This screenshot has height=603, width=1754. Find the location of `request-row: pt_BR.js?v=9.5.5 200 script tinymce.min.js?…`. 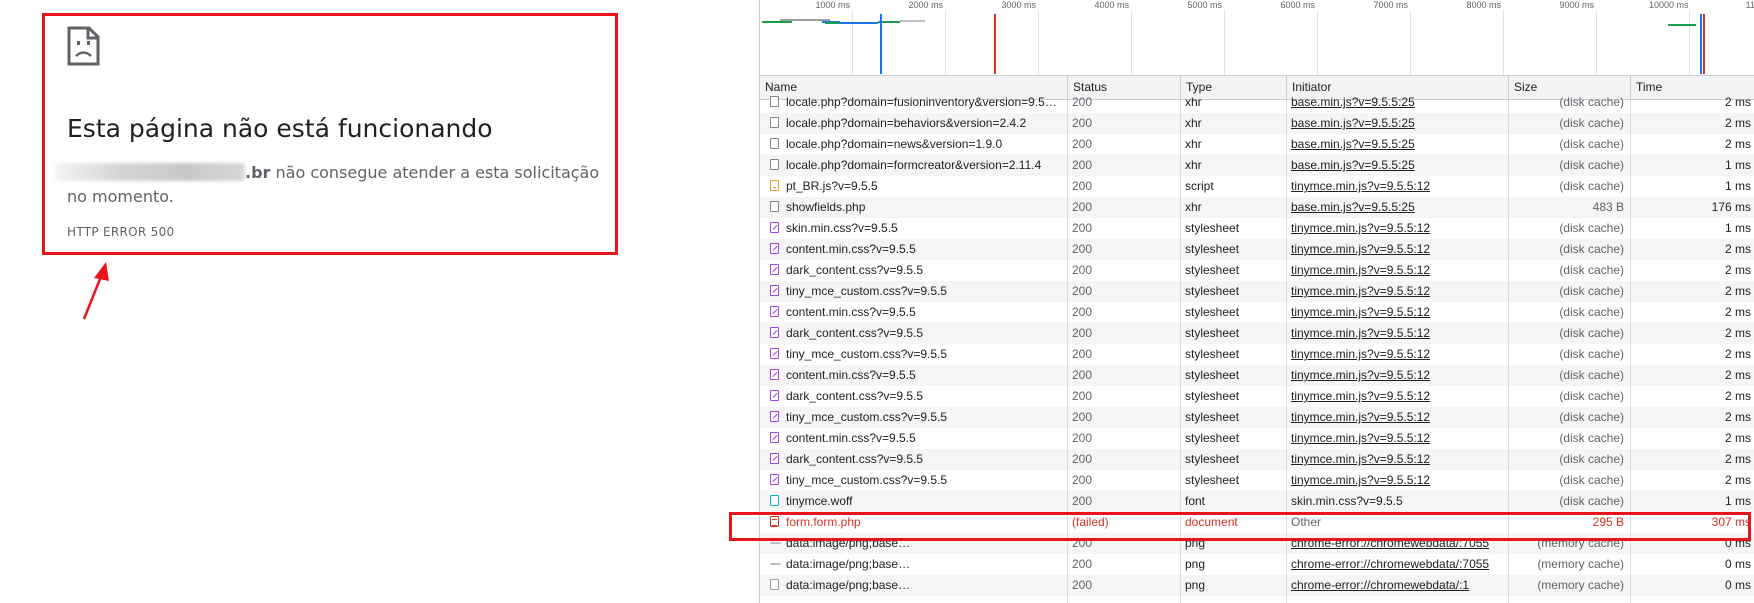

request-row: pt_BR.js?v=9.5.5 200 script tinymce.min.js?… is located at coordinates (1257, 186).